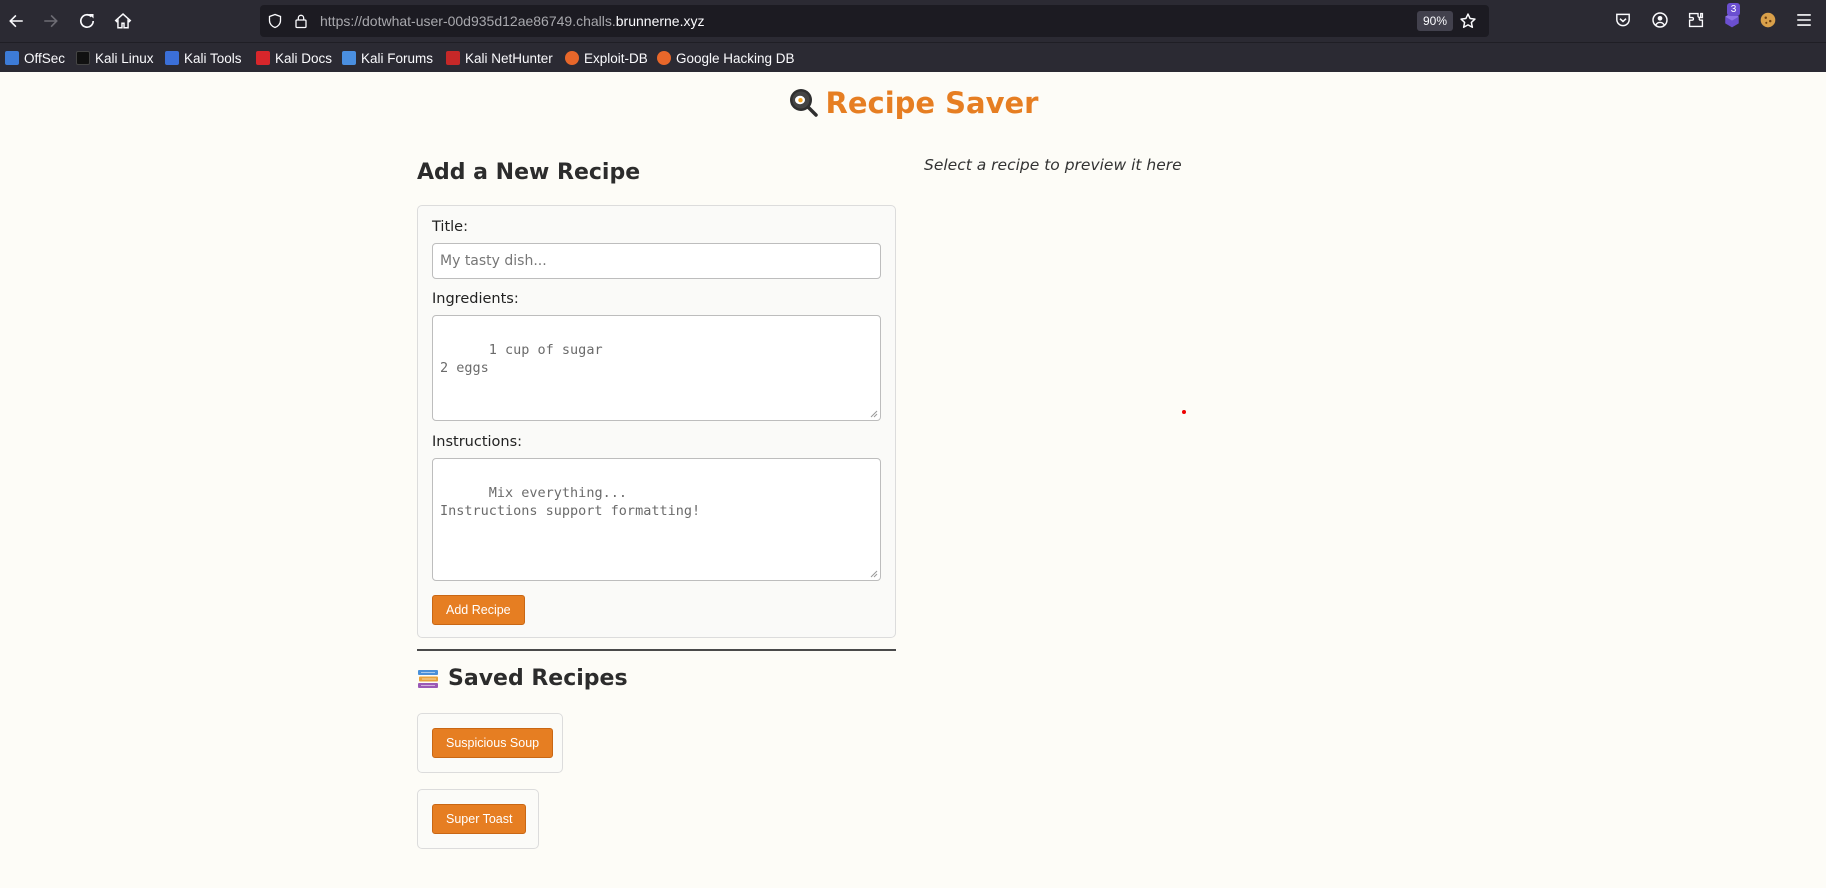  What do you see at coordinates (83, 58) in the screenshot?
I see `kali-dragon-icon` at bounding box center [83, 58].